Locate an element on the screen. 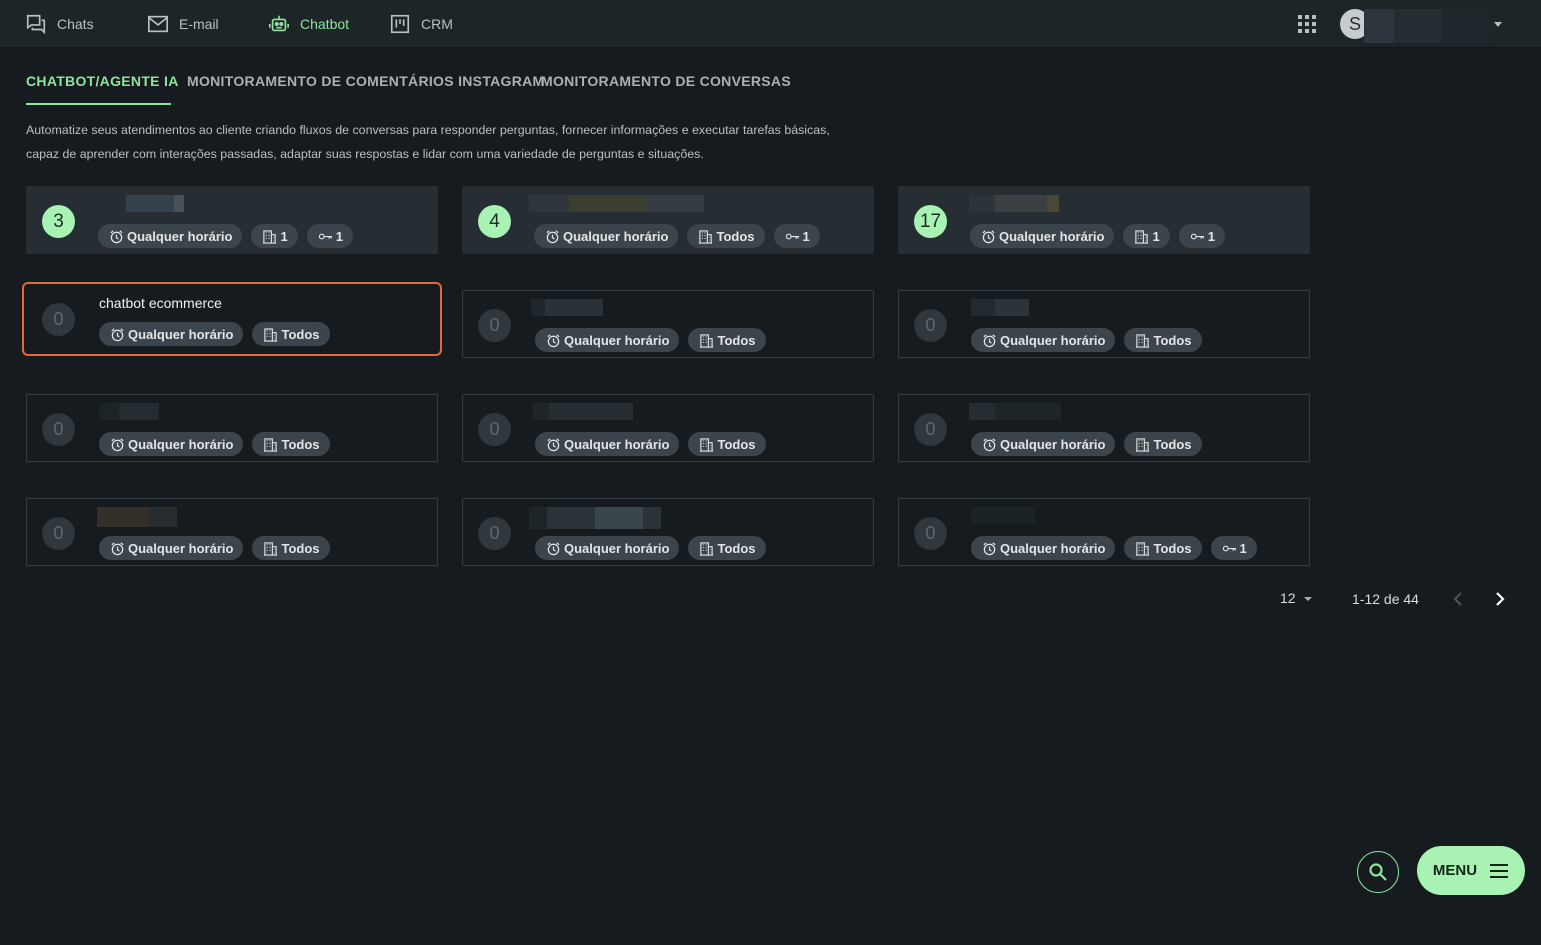  card-title: chatbot ecommerce is located at coordinates (160, 303).